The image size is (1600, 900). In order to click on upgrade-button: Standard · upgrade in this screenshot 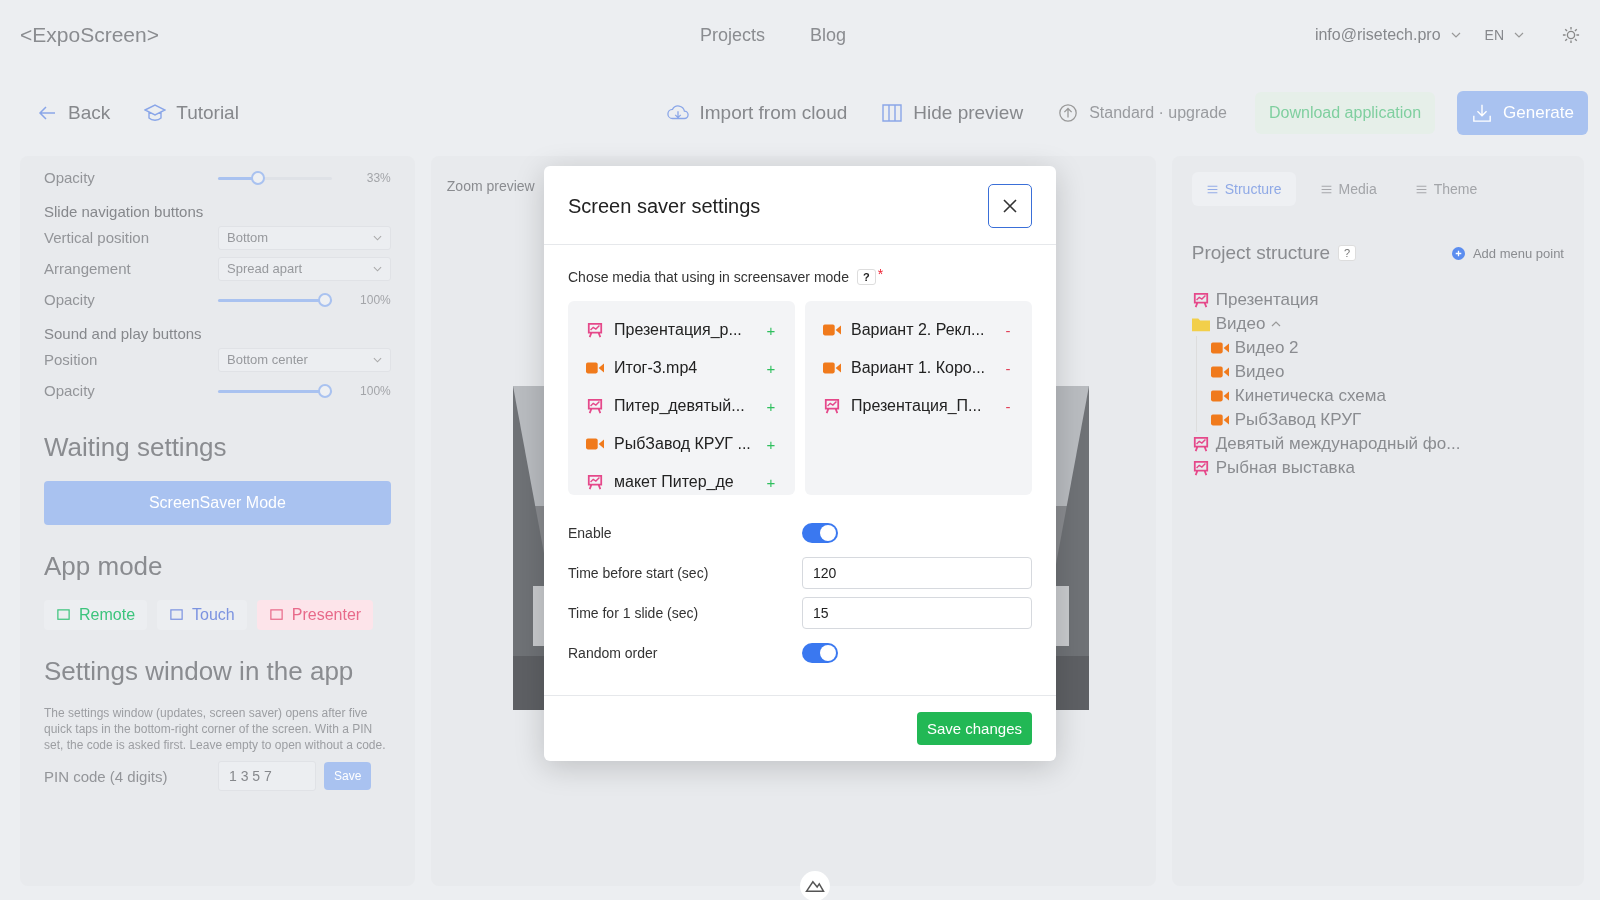, I will do `click(1142, 113)`.